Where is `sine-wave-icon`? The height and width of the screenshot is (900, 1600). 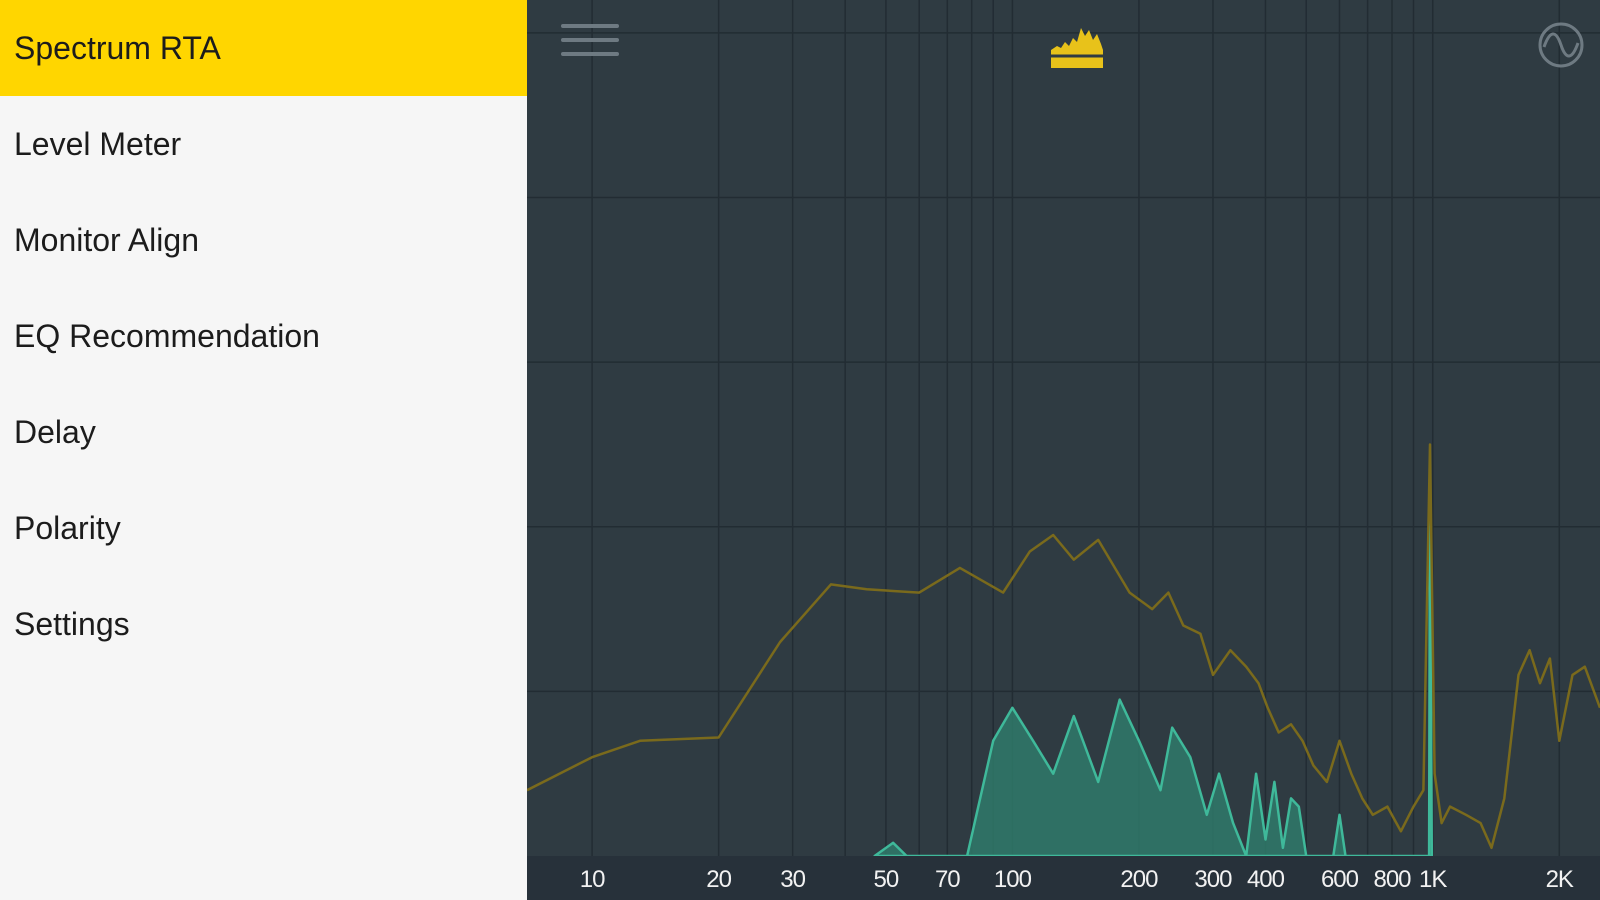
sine-wave-icon is located at coordinates (1561, 45).